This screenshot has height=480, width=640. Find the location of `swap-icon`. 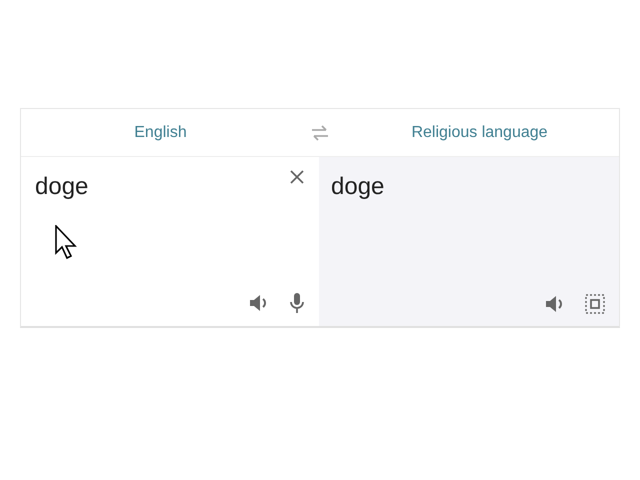

swap-icon is located at coordinates (320, 132).